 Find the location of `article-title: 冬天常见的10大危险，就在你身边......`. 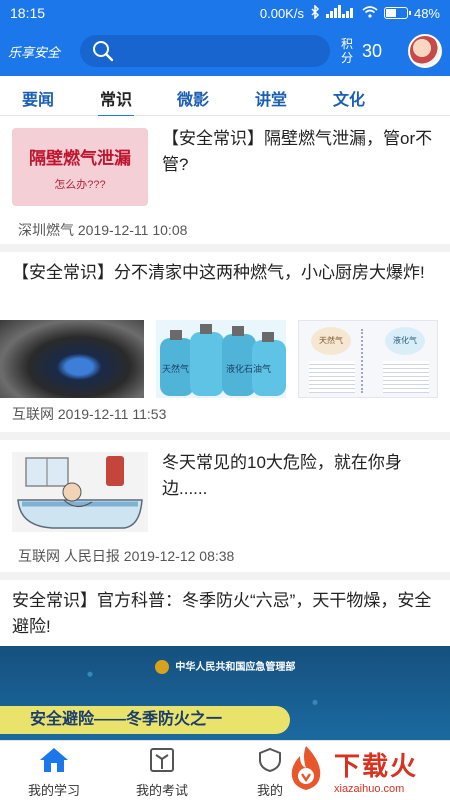

article-title: 冬天常见的10大危险，就在你身边...... is located at coordinates (282, 475).